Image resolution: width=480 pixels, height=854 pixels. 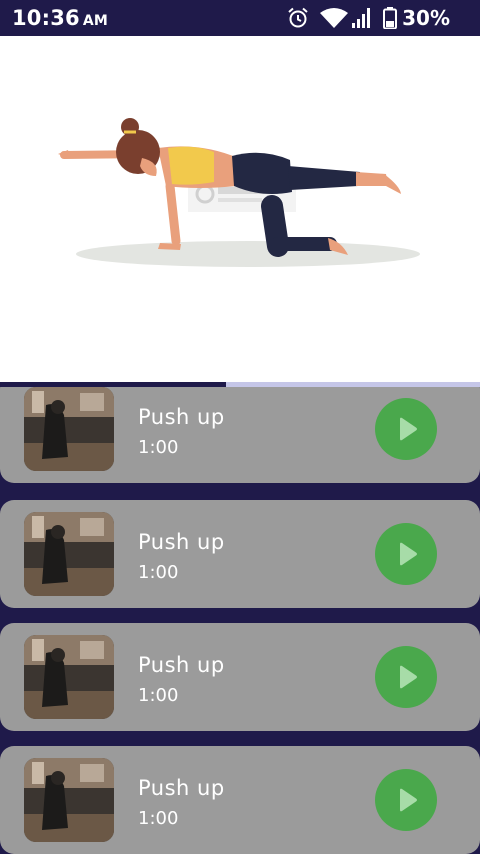 I want to click on status-time-ampm: AM, so click(x=95, y=21).